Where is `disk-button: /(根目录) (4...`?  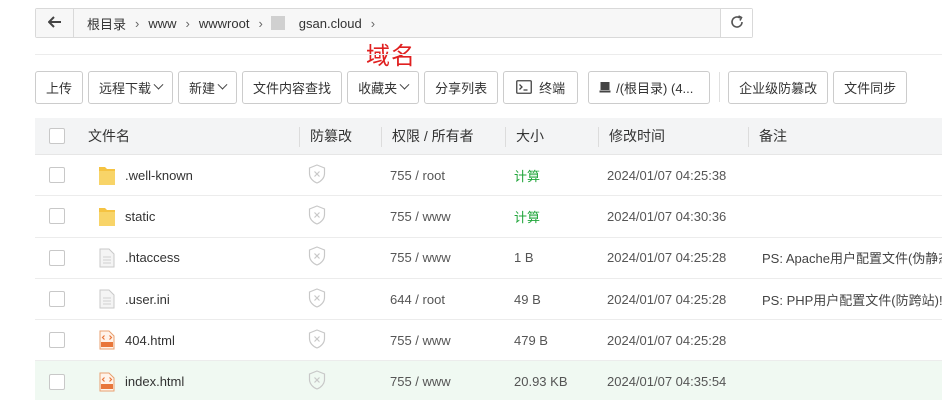 disk-button: /(根目录) (4... is located at coordinates (649, 87).